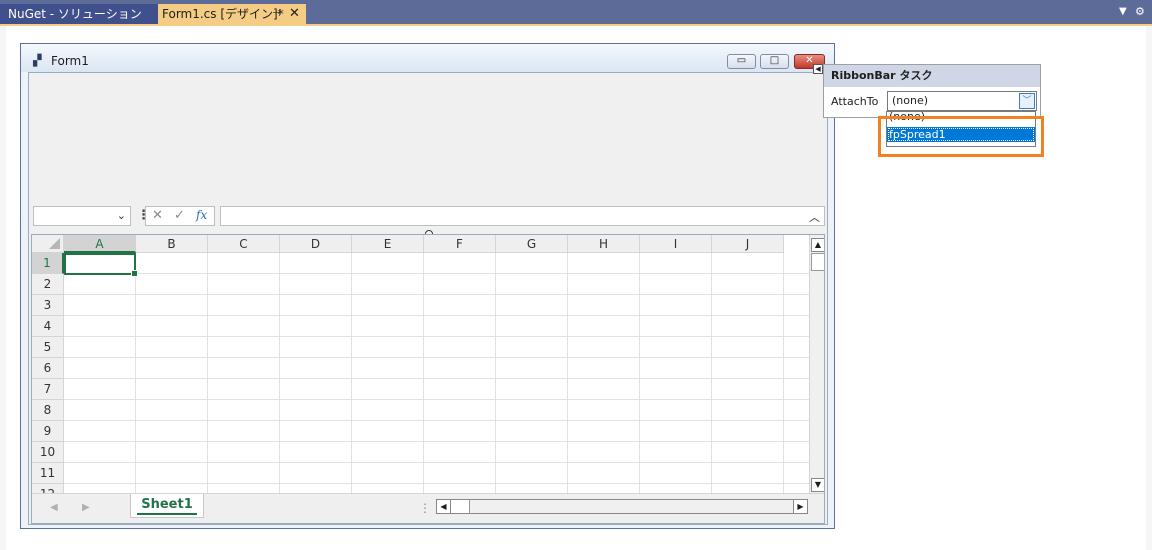  What do you see at coordinates (276, 14) in the screenshot?
I see `pin-icon: ⊣` at bounding box center [276, 14].